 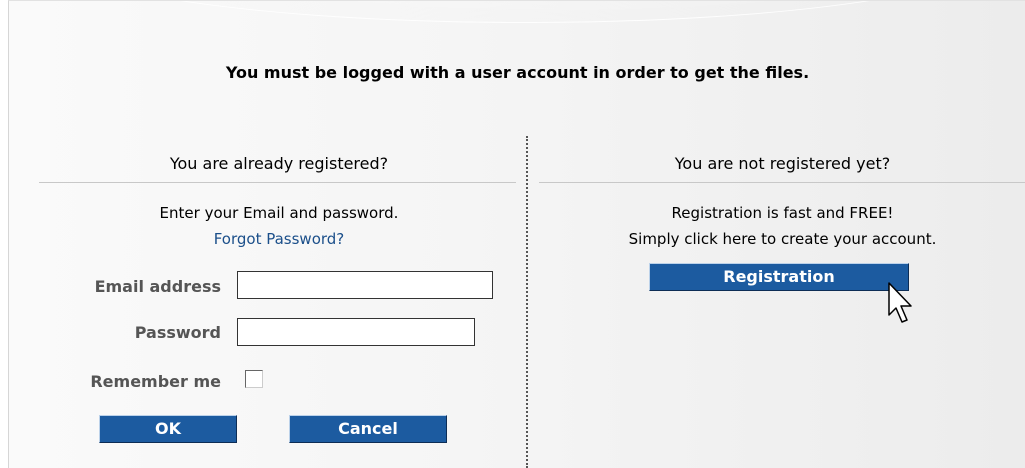 What do you see at coordinates (279, 163) in the screenshot?
I see `login-section-title: You are already registered?` at bounding box center [279, 163].